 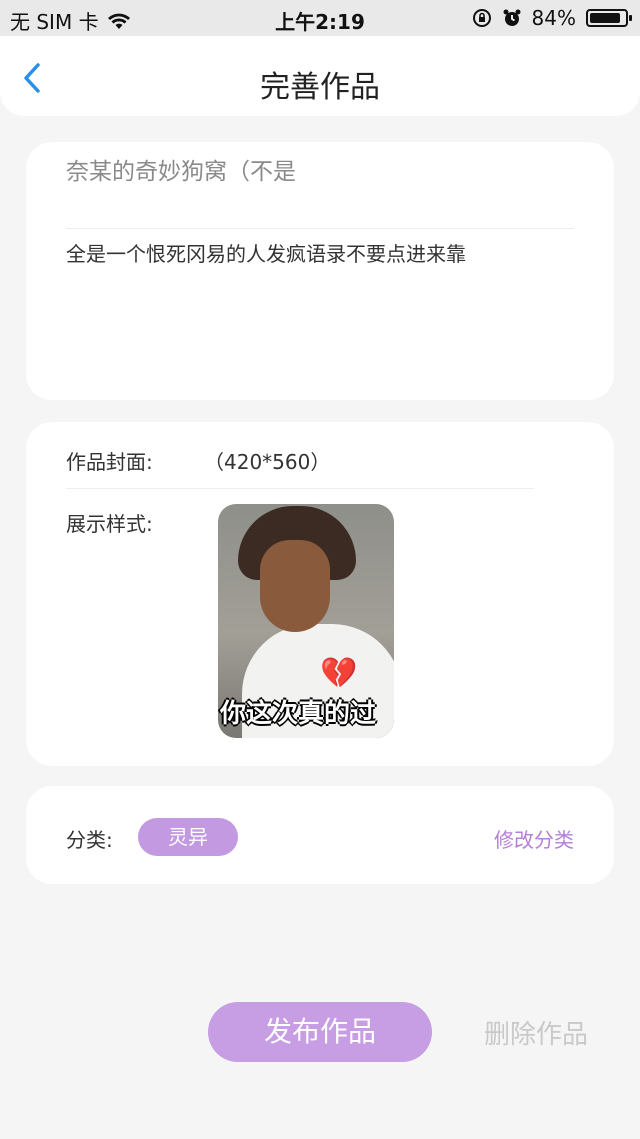 I want to click on cover-image: 💔 你这次真的过, so click(x=306, y=621).